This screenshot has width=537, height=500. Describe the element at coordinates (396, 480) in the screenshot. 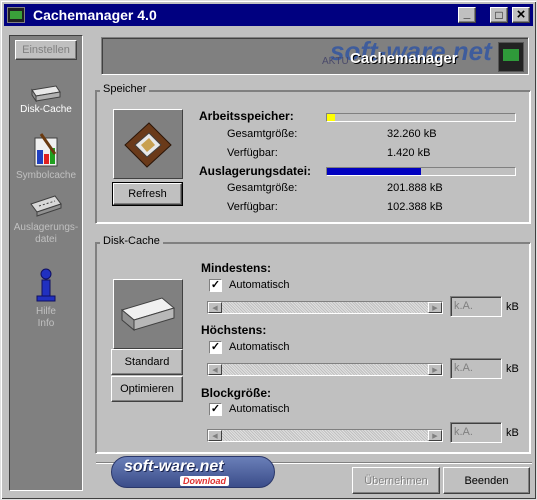

I see `apply-button: Übernehmen` at that location.